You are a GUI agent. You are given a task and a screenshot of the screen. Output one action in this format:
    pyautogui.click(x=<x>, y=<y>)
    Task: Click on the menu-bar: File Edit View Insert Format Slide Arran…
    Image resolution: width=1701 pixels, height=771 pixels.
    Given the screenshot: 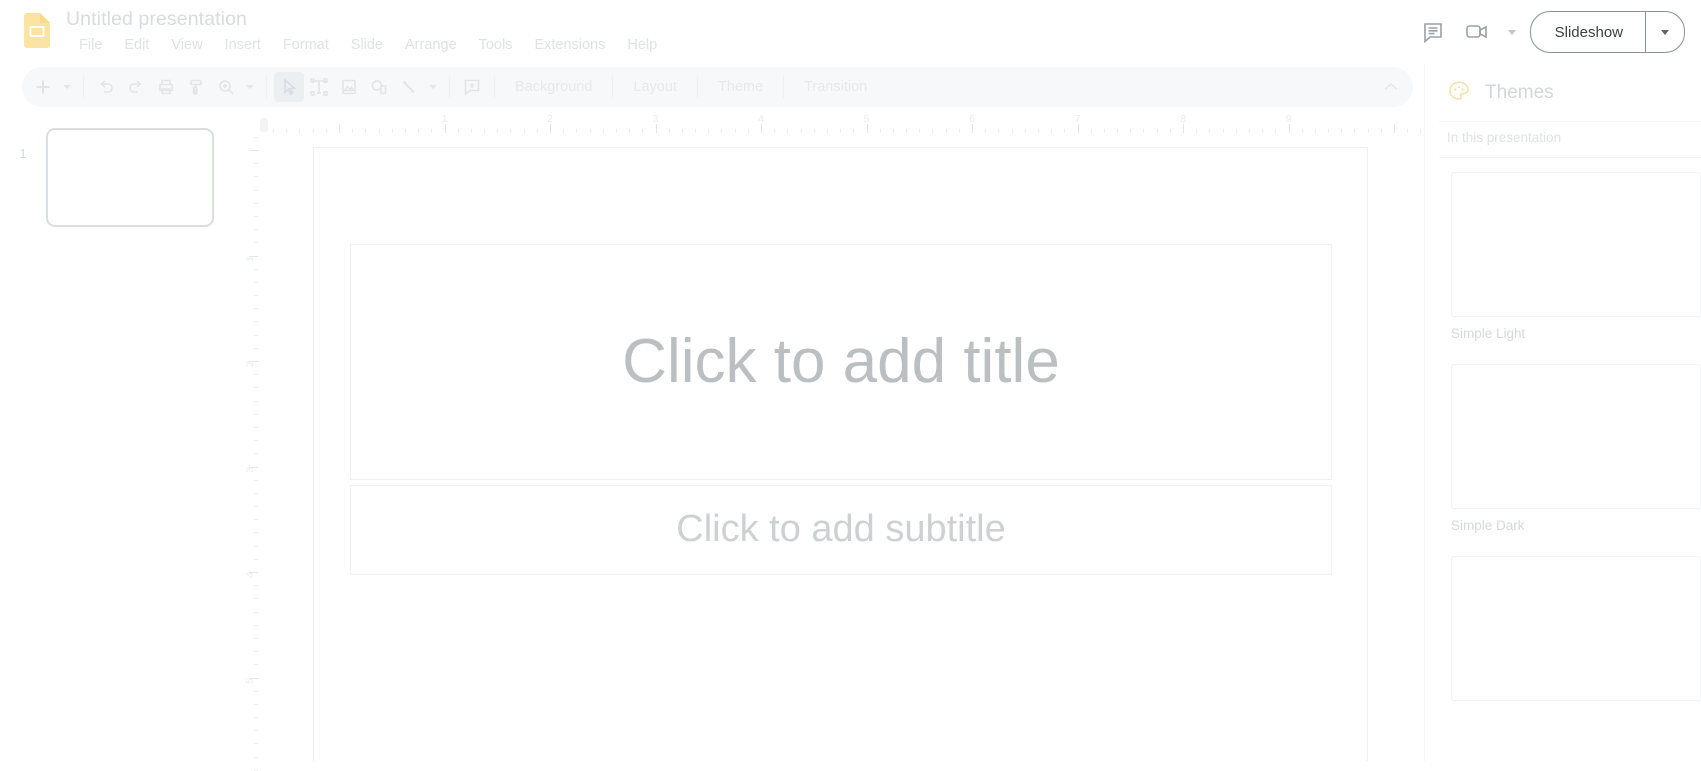 What is the action you would take?
    pyautogui.click(x=368, y=45)
    